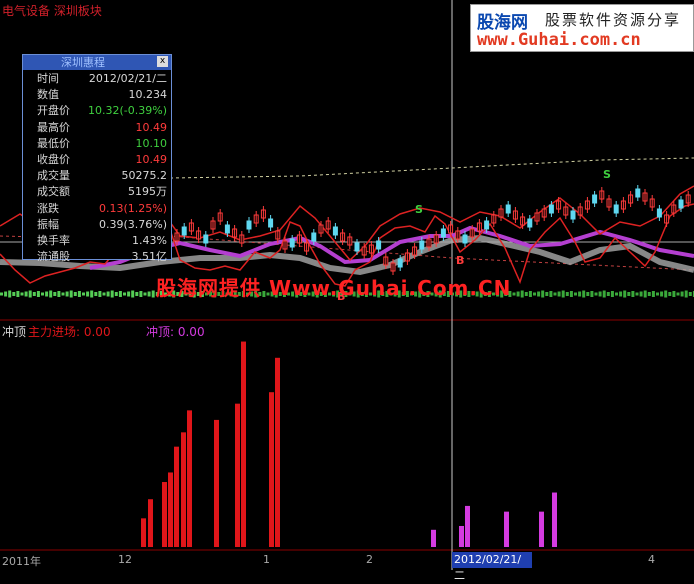  Describe the element at coordinates (21, 561) in the screenshot. I see `axis-label: 2011年` at that location.